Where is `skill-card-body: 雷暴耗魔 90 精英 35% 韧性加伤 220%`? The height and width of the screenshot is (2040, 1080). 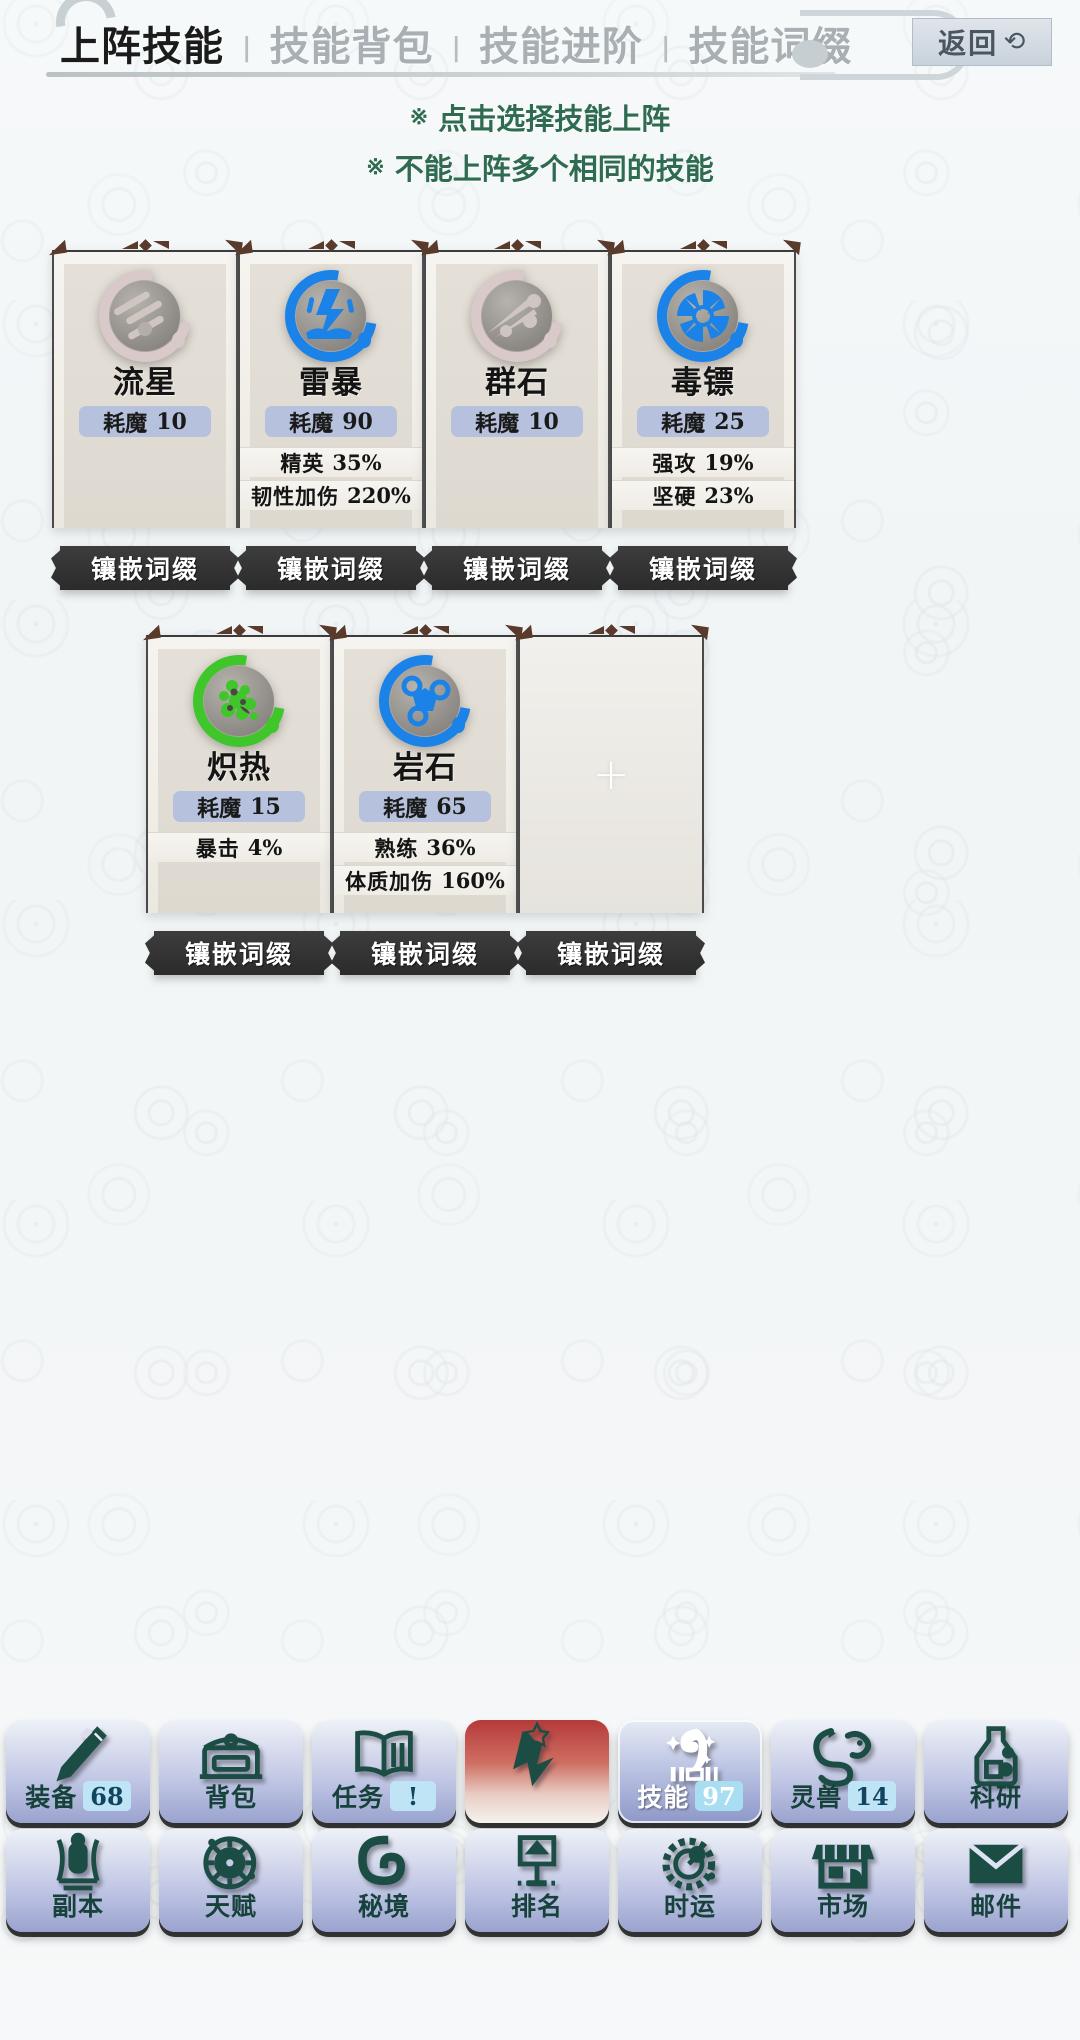
skill-card-body: 雷暴耗魔 90 精英 35% 韧性加伤 220% is located at coordinates (331, 389).